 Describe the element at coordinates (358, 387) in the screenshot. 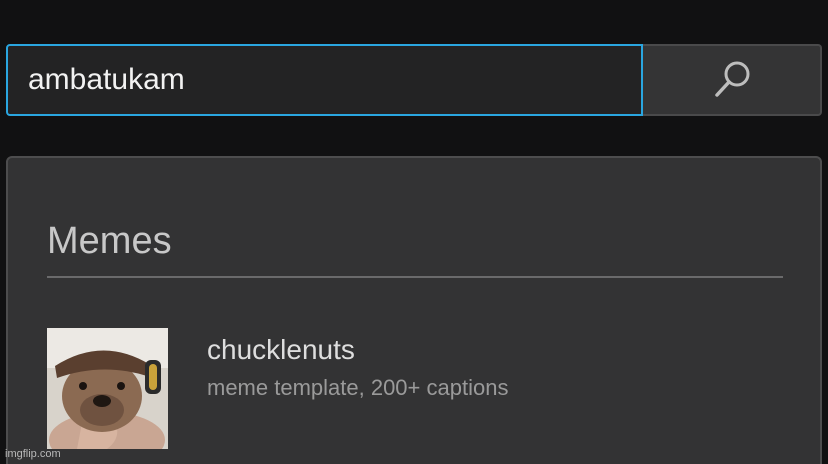

I see `result-subtitle: meme template, 200+ captions` at that location.